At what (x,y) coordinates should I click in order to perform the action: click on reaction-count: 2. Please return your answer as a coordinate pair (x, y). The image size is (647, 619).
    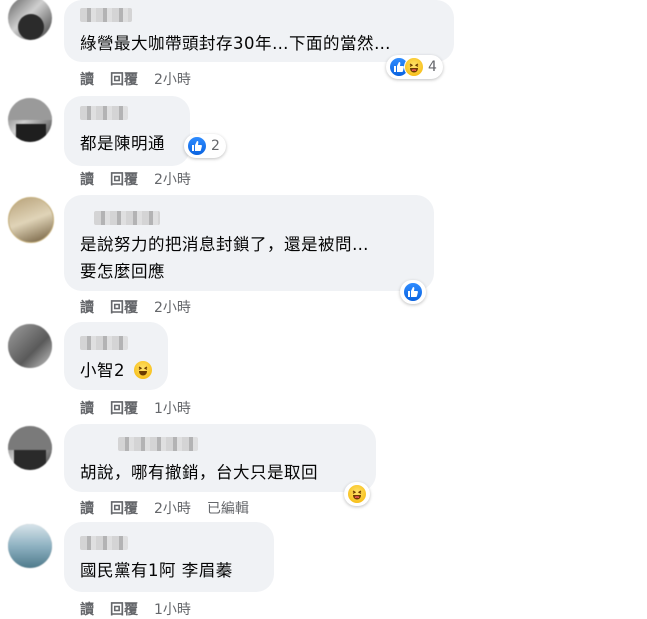
    Looking at the image, I should click on (215, 146).